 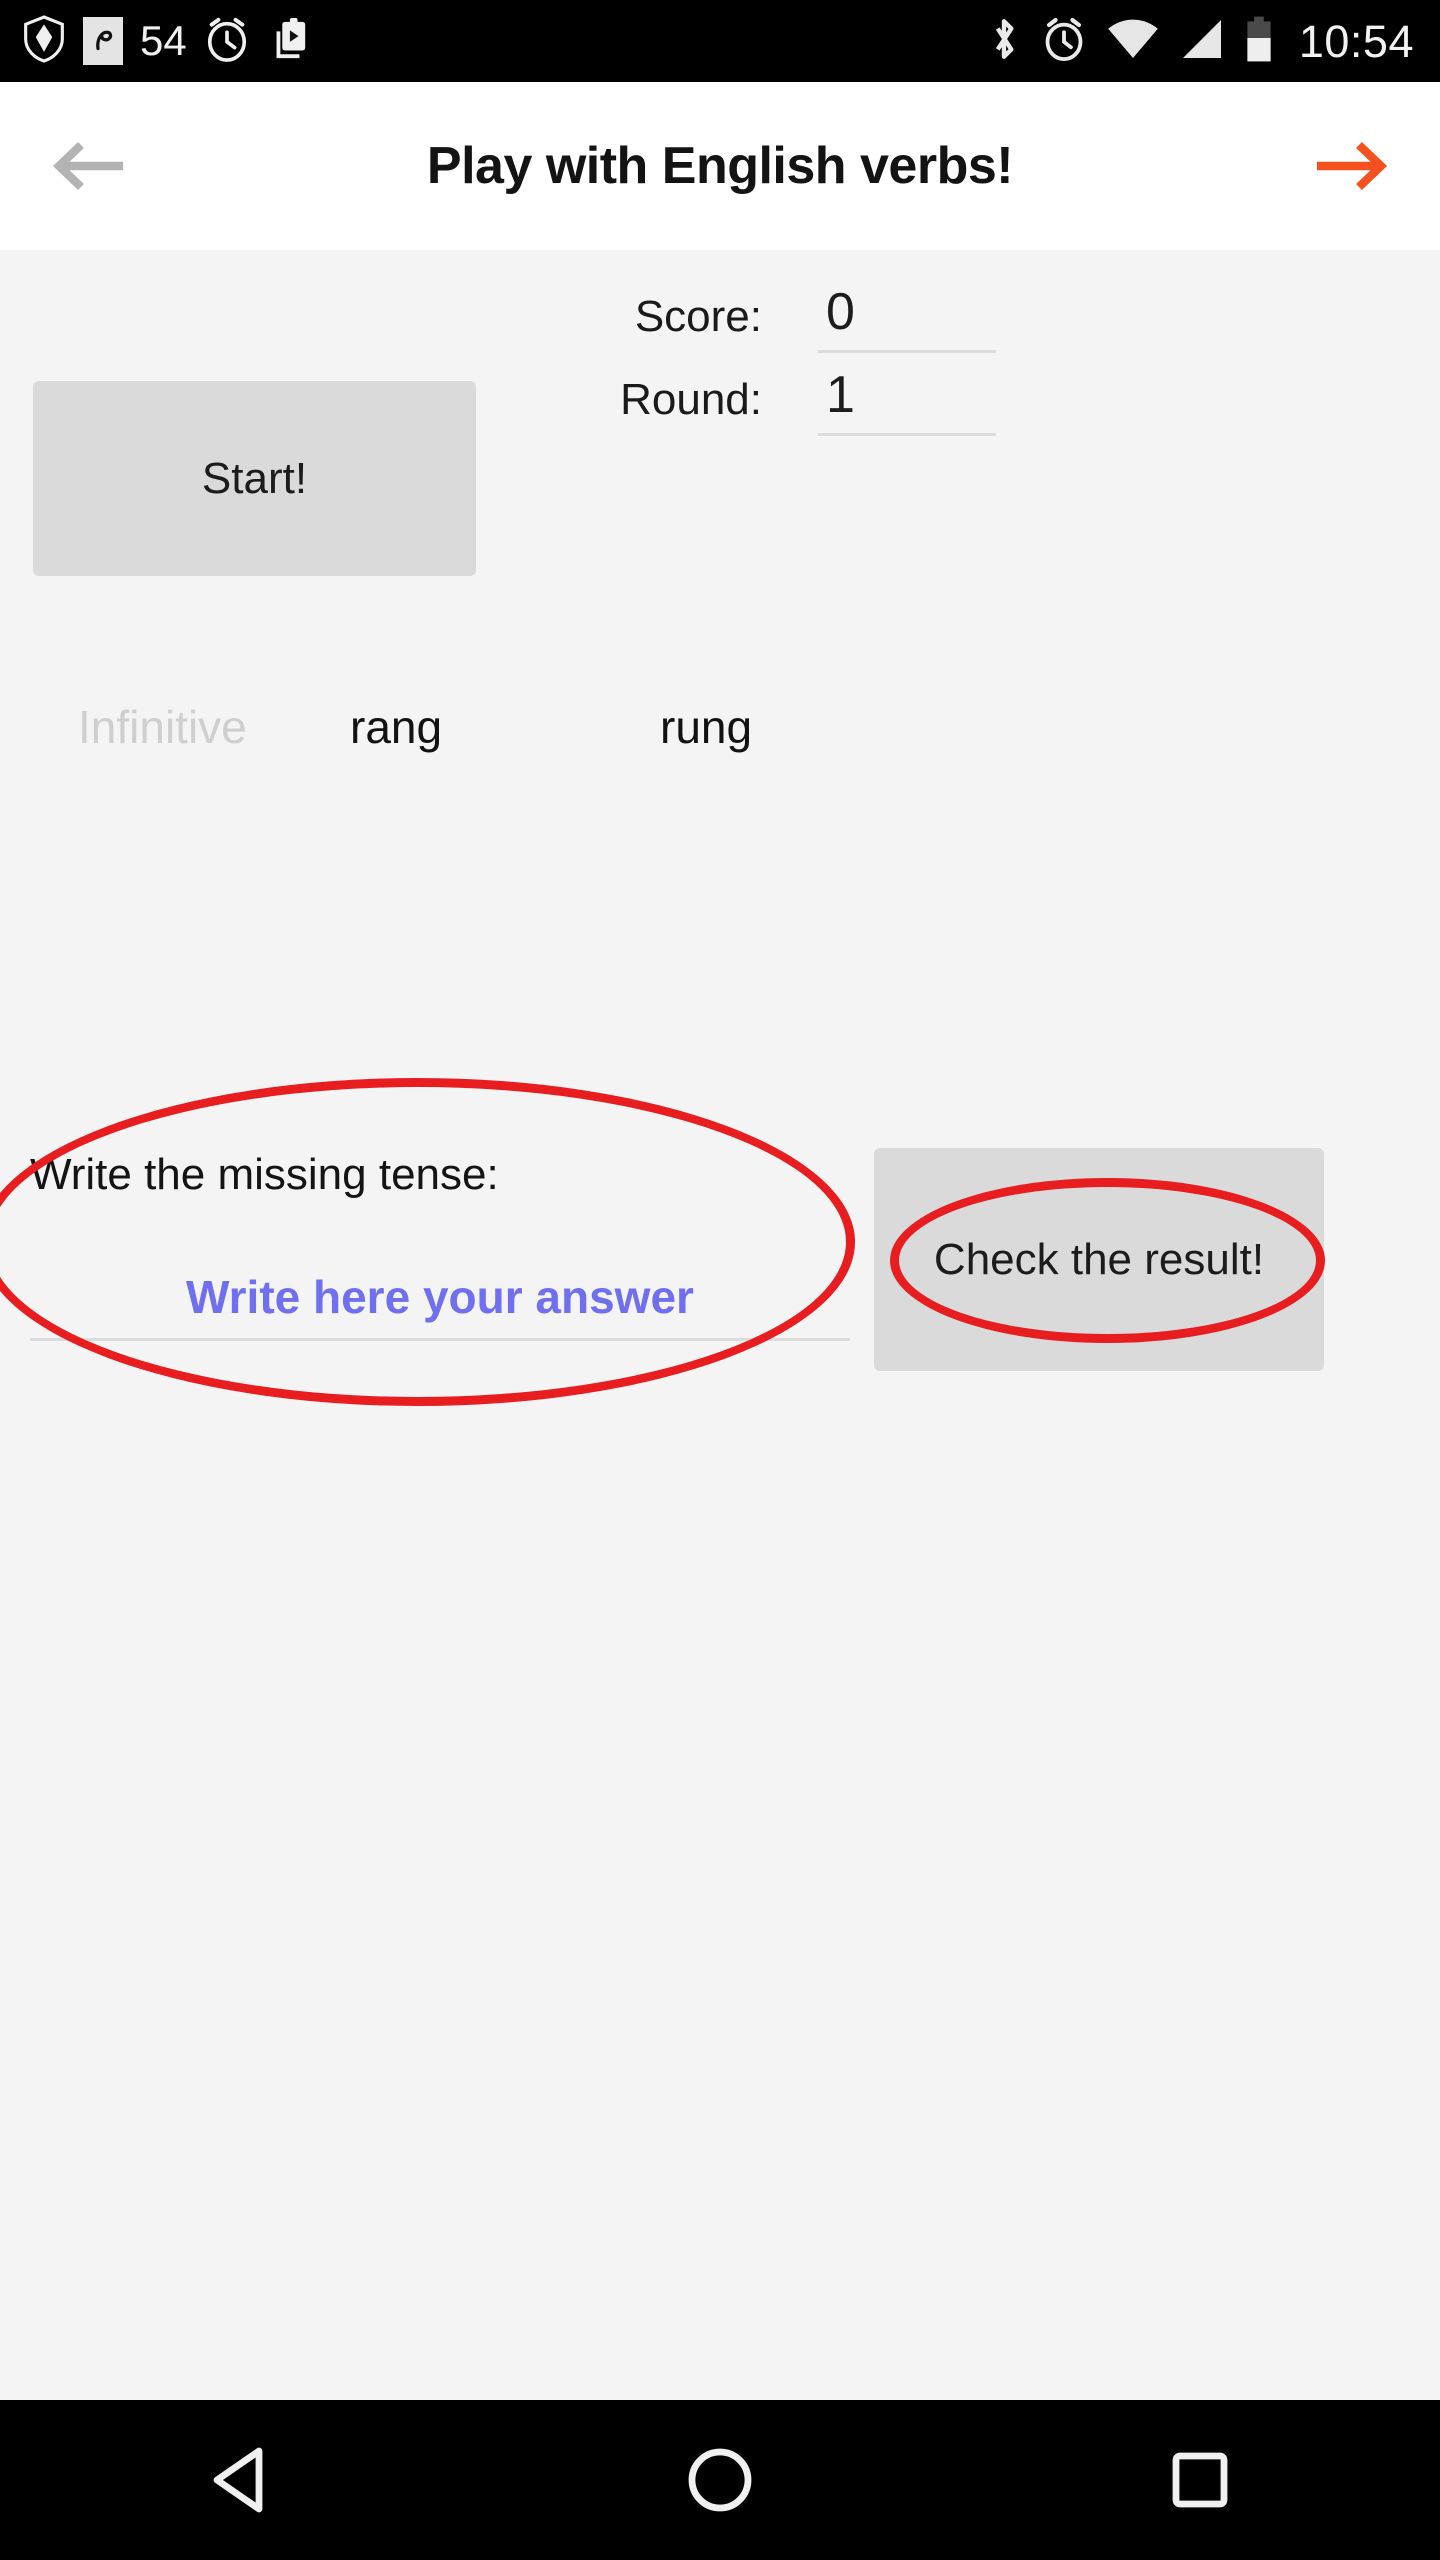 I want to click on nav-recents-square-icon, so click(x=1200, y=2480).